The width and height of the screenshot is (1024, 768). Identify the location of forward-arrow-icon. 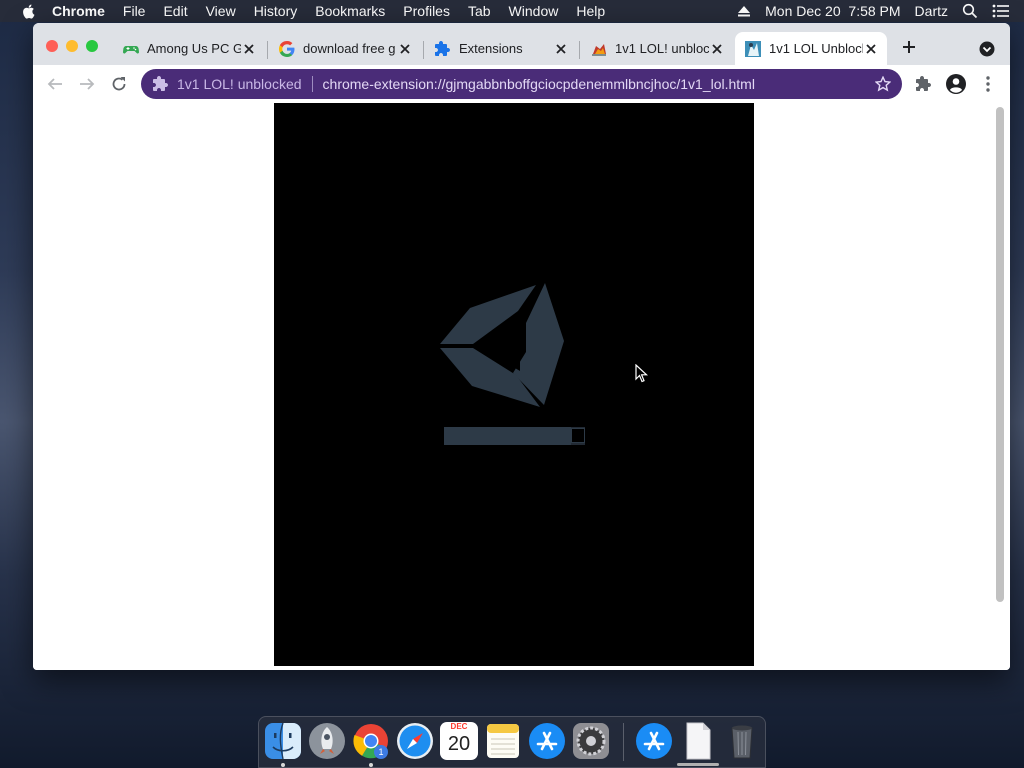
(87, 84).